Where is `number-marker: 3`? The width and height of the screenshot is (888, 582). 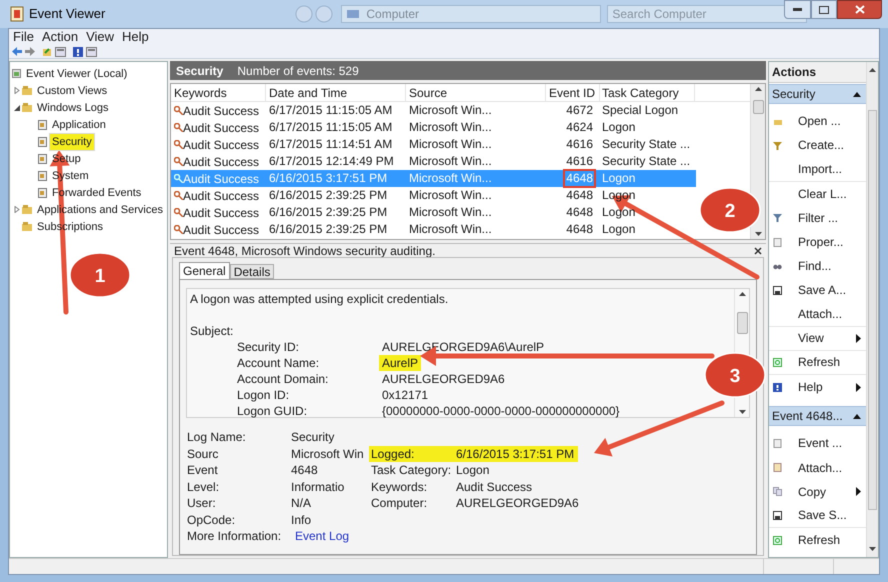 number-marker: 3 is located at coordinates (735, 375).